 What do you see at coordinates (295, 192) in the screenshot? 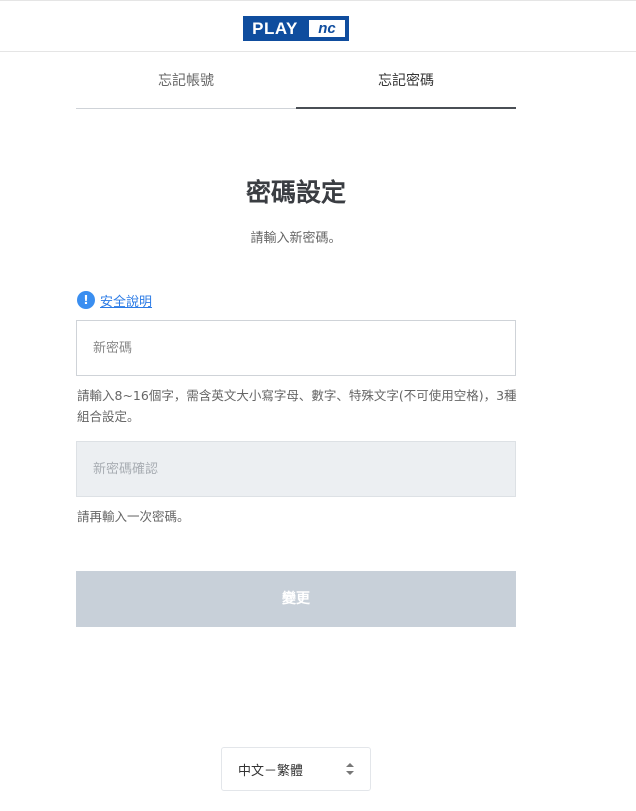
I see `page-title: 密碼設定` at bounding box center [295, 192].